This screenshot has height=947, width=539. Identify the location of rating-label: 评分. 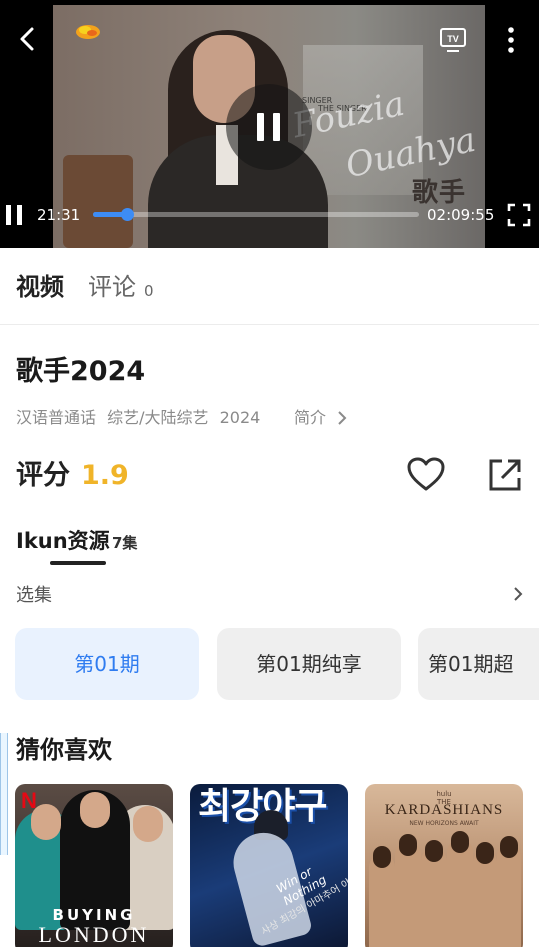
(43, 475).